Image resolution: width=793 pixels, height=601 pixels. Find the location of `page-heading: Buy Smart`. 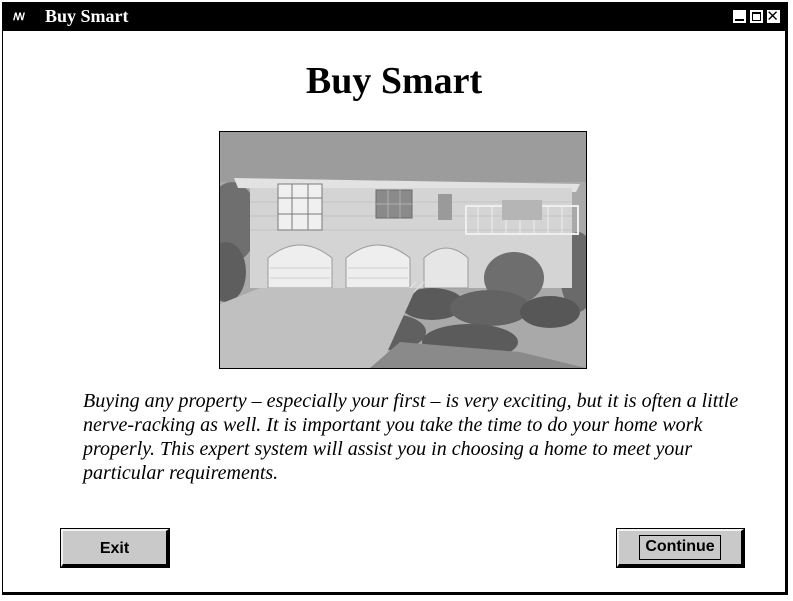

page-heading: Buy Smart is located at coordinates (394, 81).